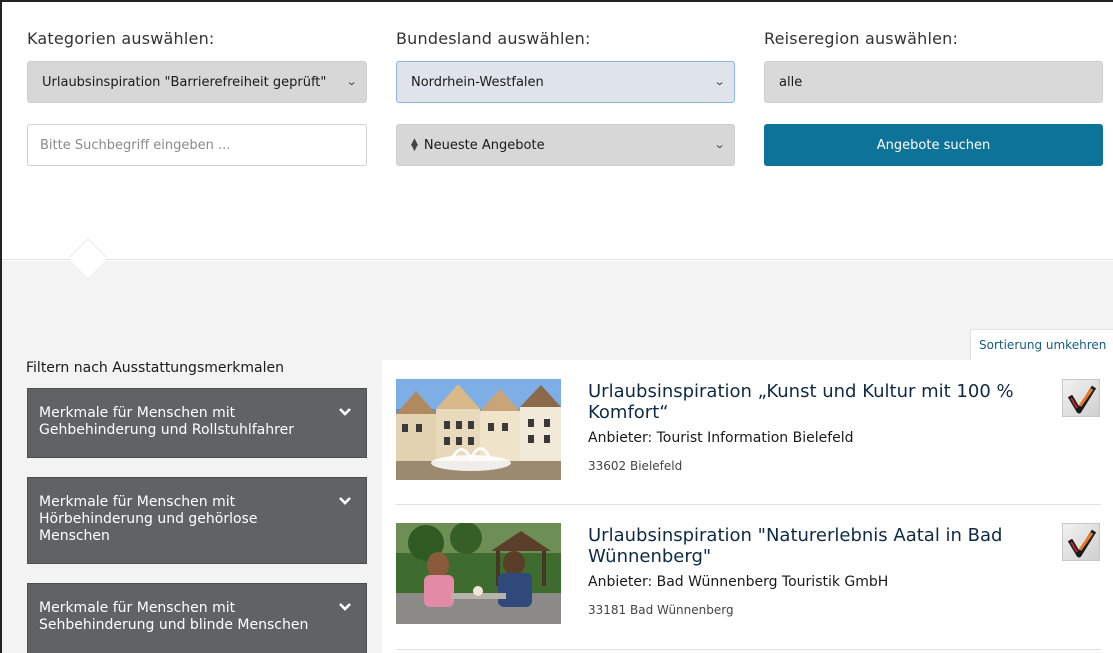 The width and height of the screenshot is (1113, 653). I want to click on state-select: Nordrhein-Westfalen ⌄, so click(565, 82).